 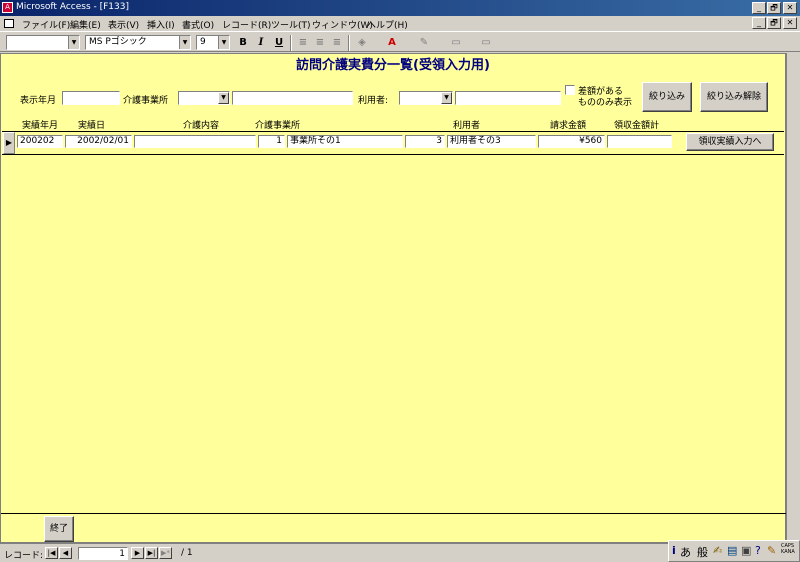 What do you see at coordinates (362, 43) in the screenshot?
I see `fill-color-icon: ◈` at bounding box center [362, 43].